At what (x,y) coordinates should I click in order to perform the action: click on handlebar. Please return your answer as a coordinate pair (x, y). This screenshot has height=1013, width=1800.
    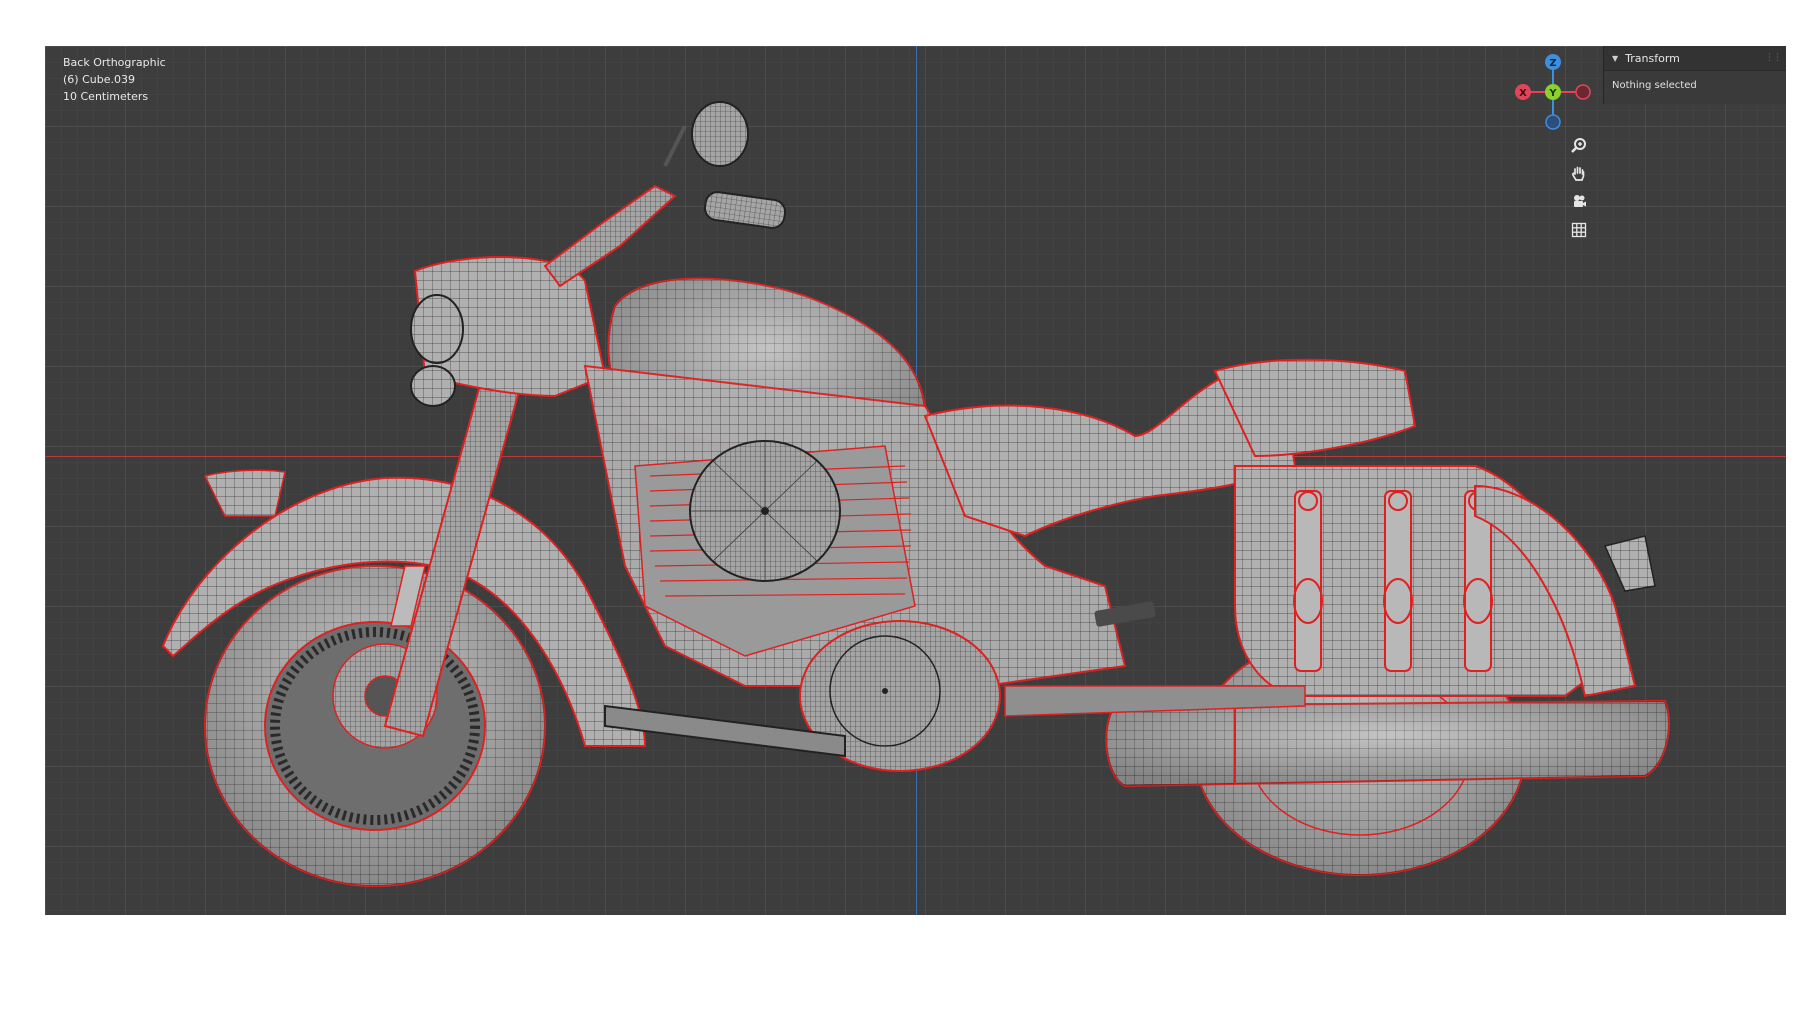
    Looking at the image, I should click on (610, 236).